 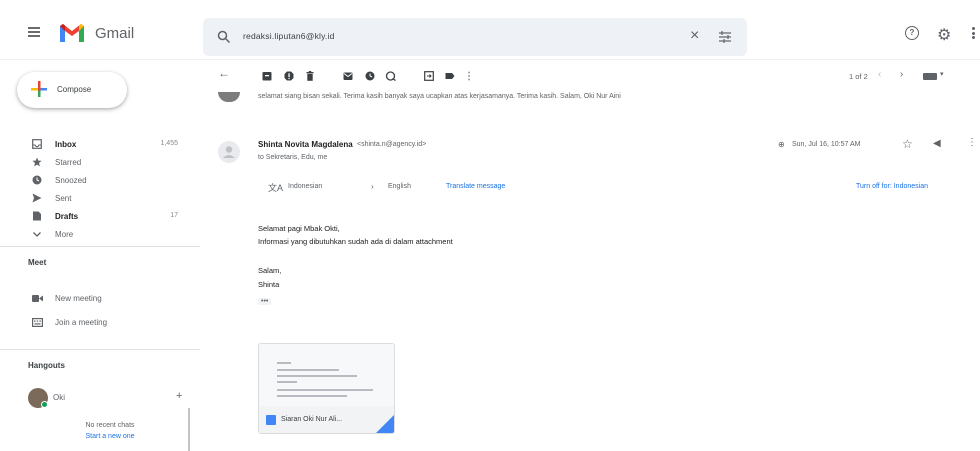 What do you see at coordinates (71, 180) in the screenshot?
I see `sidebar-item-label: Snoozed` at bounding box center [71, 180].